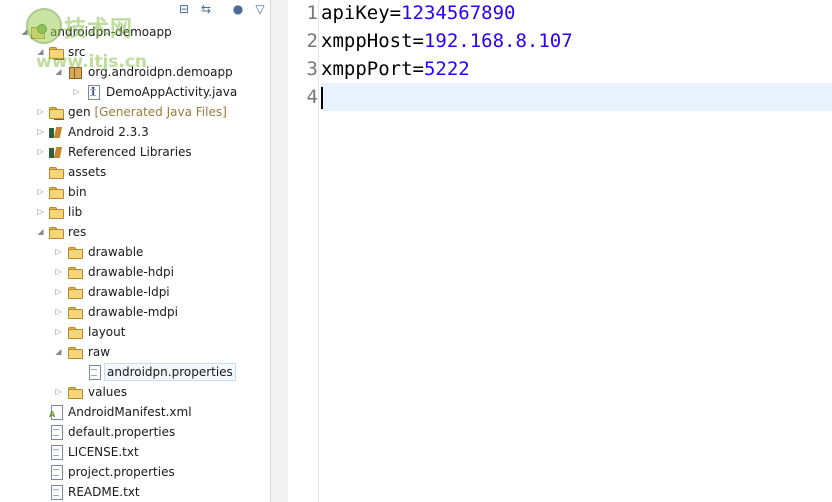 This screenshot has height=502, width=832. I want to click on tree-item-drawable-mdpi: ▷ drawable-mdpi, so click(135, 312).